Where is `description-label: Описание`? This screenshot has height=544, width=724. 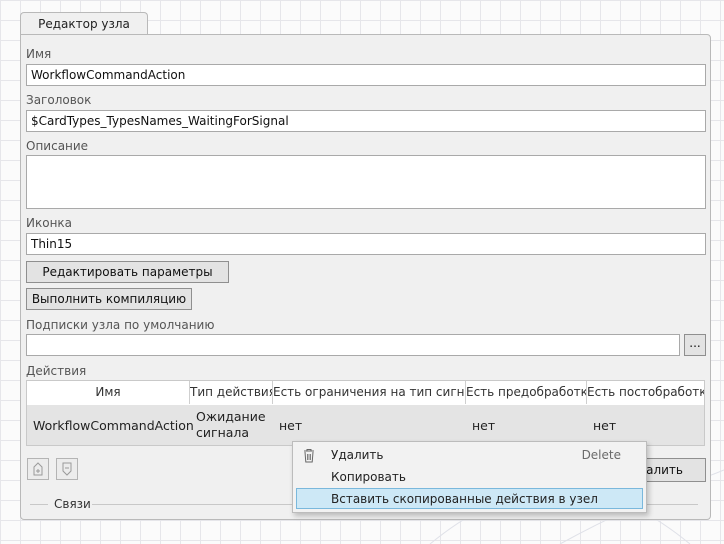 description-label: Описание is located at coordinates (57, 146).